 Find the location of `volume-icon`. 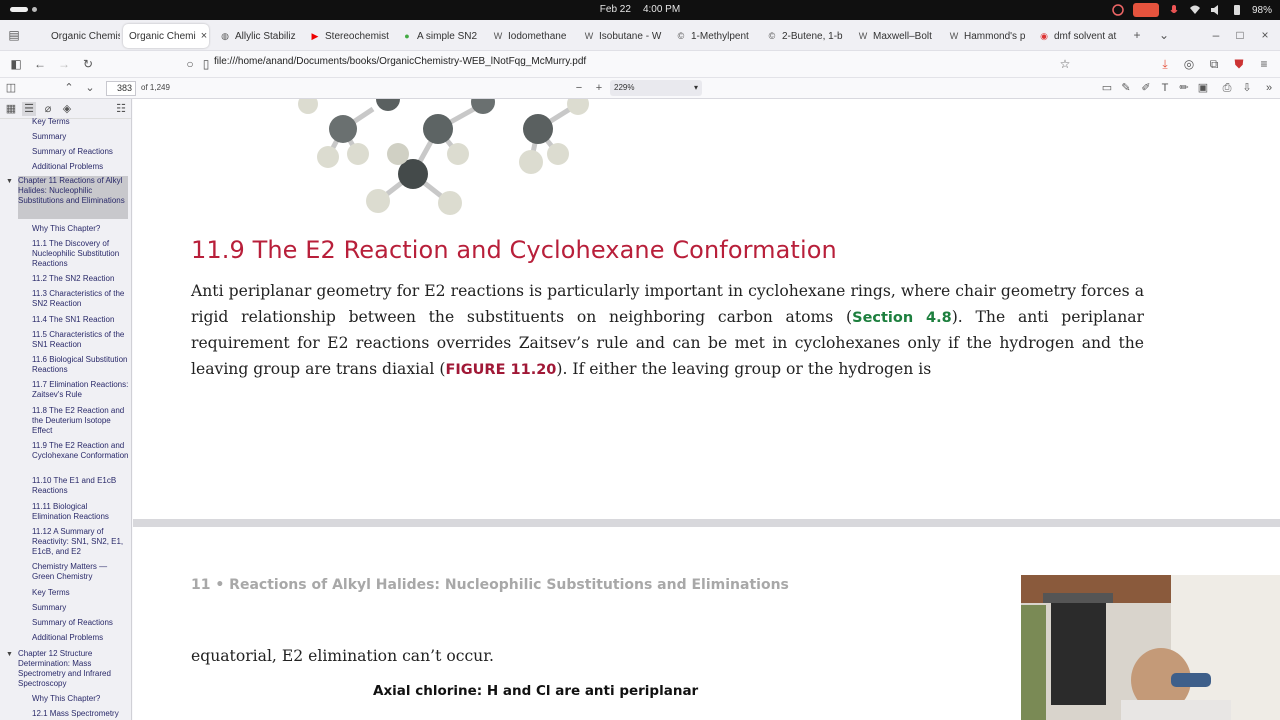

volume-icon is located at coordinates (1216, 10).